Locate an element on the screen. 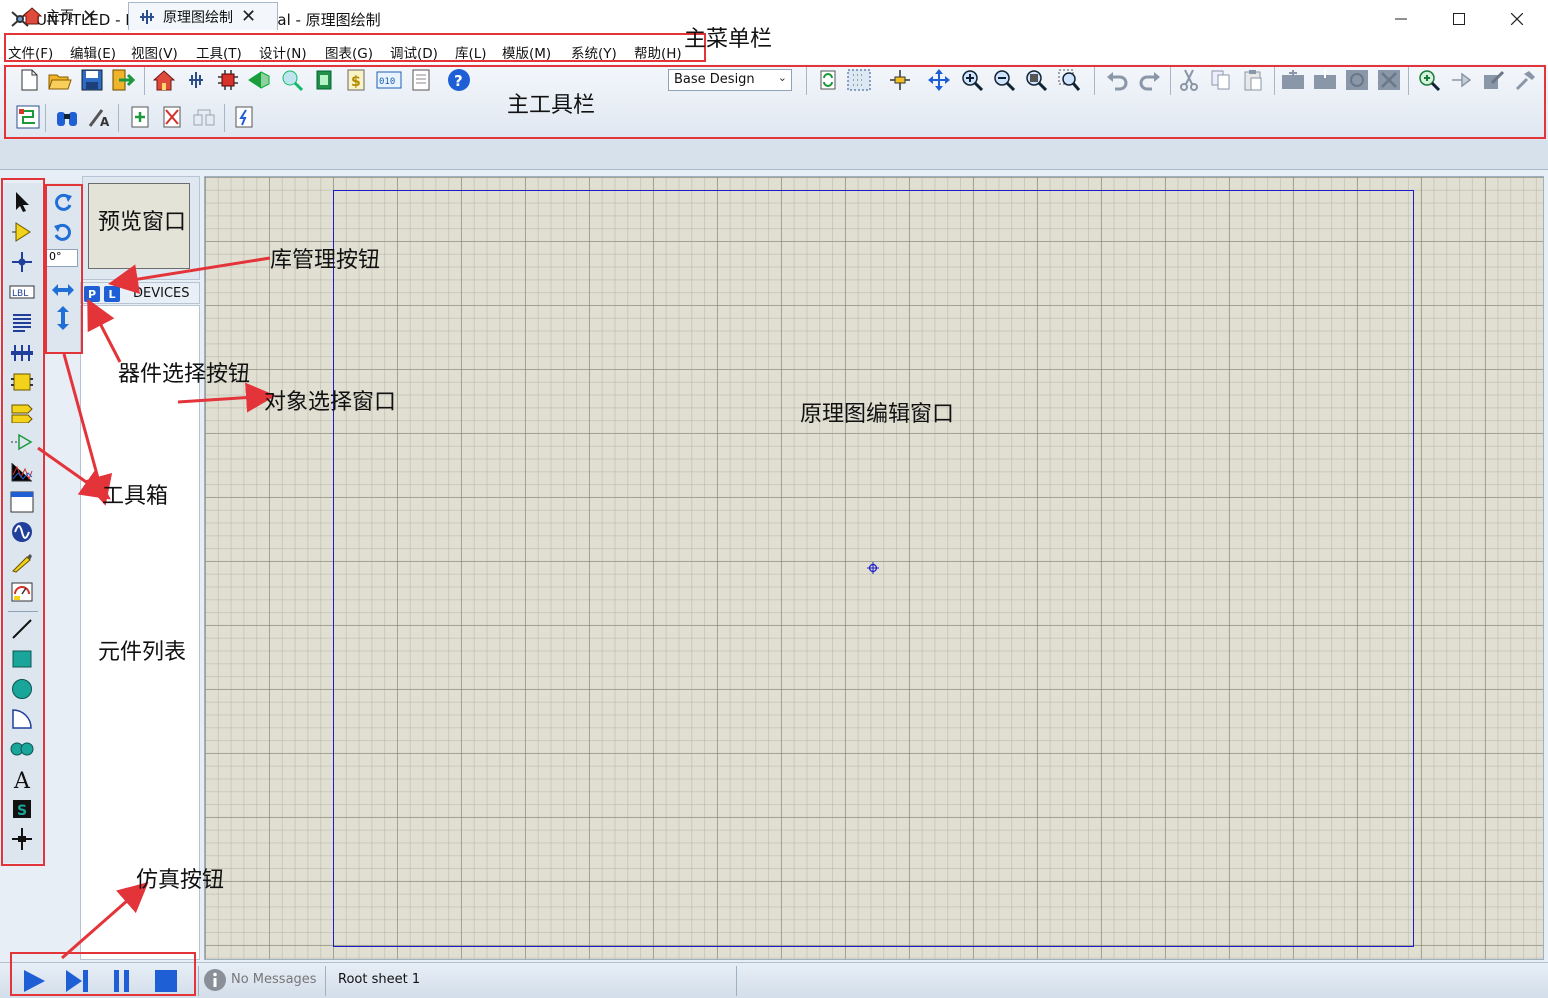 Image resolution: width=1548 pixels, height=998 pixels. annotation-editor: 原理图编辑窗口 is located at coordinates (877, 414).